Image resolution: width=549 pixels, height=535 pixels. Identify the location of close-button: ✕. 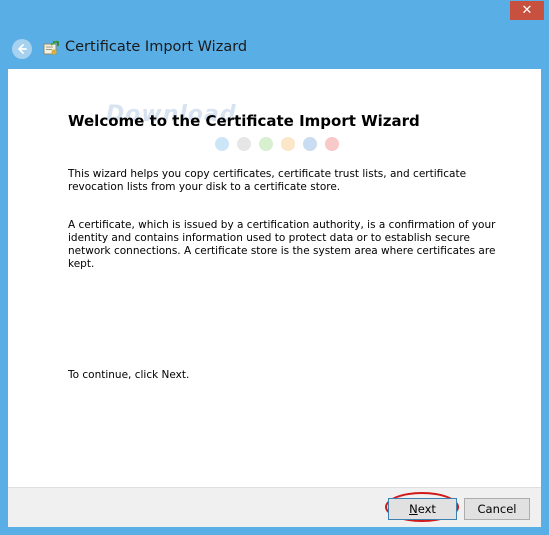
(527, 10).